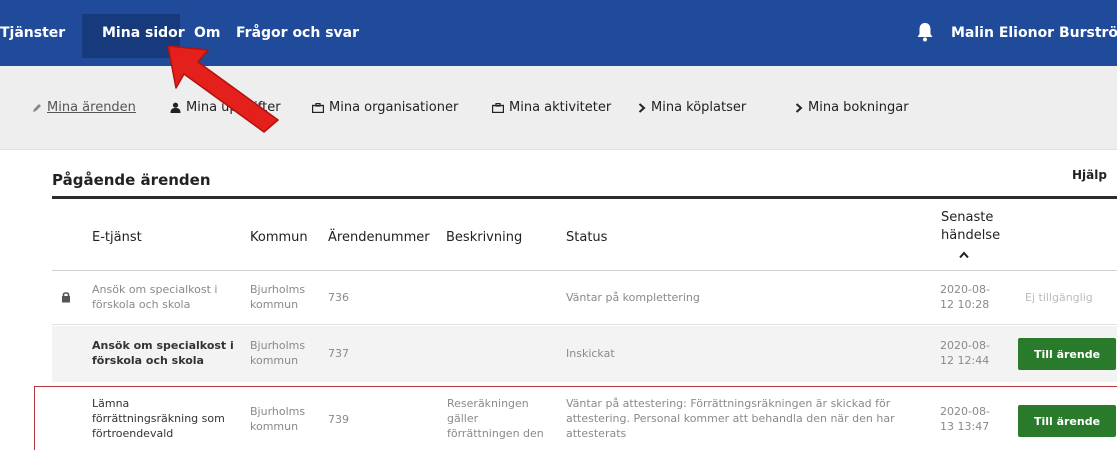  I want to click on column-header-handelse: händelse, so click(970, 235).